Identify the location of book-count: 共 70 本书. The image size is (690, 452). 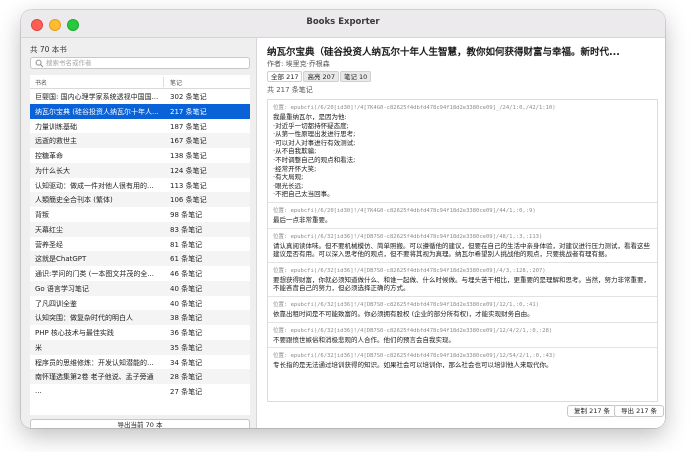
(48, 49).